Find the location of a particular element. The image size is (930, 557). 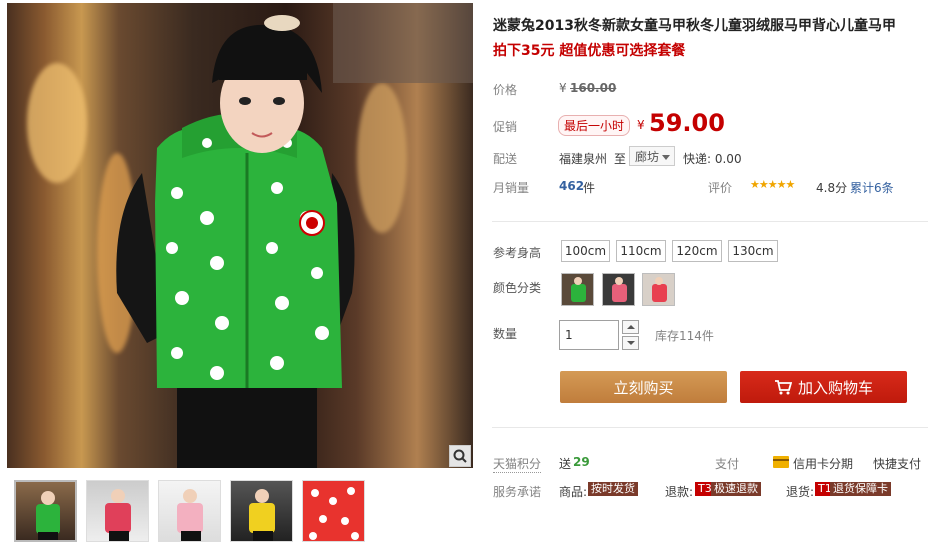

sales-unit: 件 is located at coordinates (589, 188).